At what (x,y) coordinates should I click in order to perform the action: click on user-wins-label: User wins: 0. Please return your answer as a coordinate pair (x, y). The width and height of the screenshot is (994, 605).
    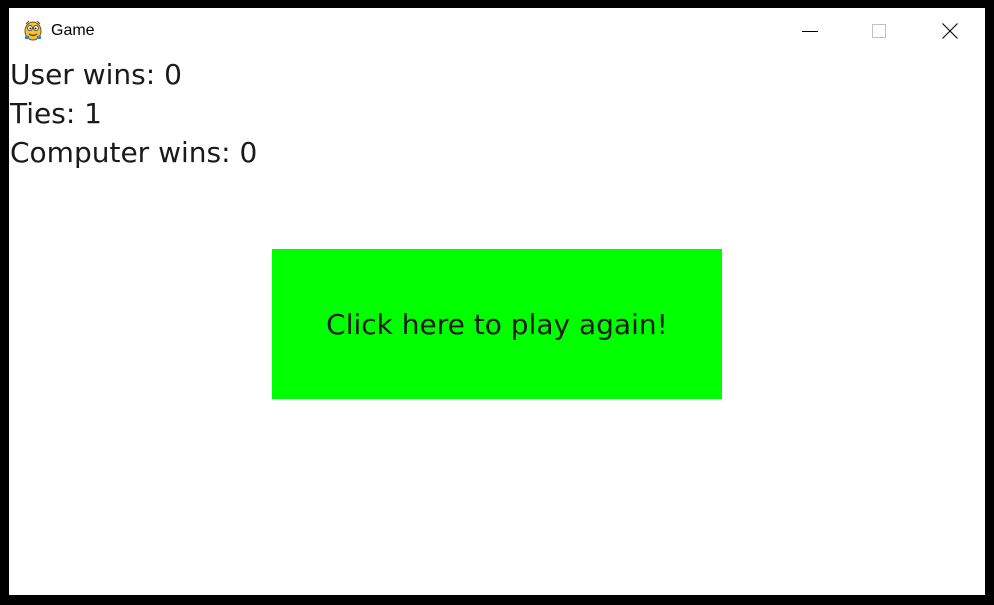
    Looking at the image, I should click on (96, 74).